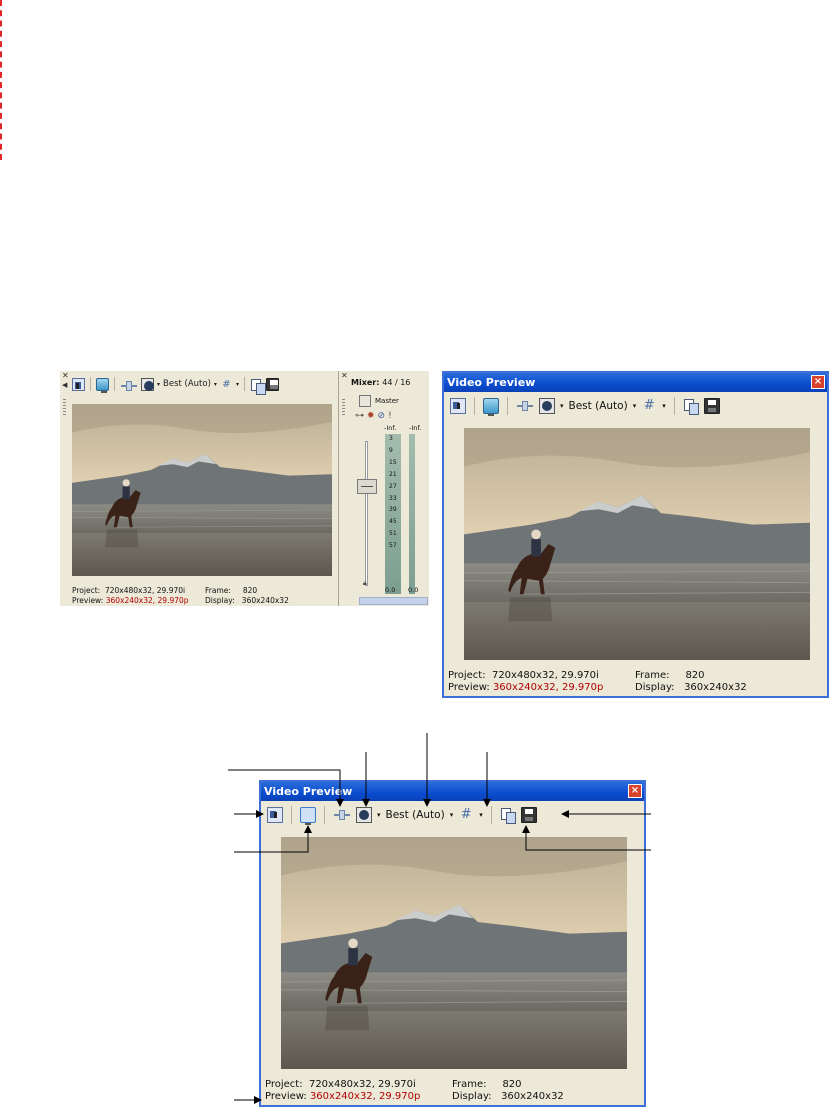  I want to click on callout-copy-snapshot, so click(586, 838).